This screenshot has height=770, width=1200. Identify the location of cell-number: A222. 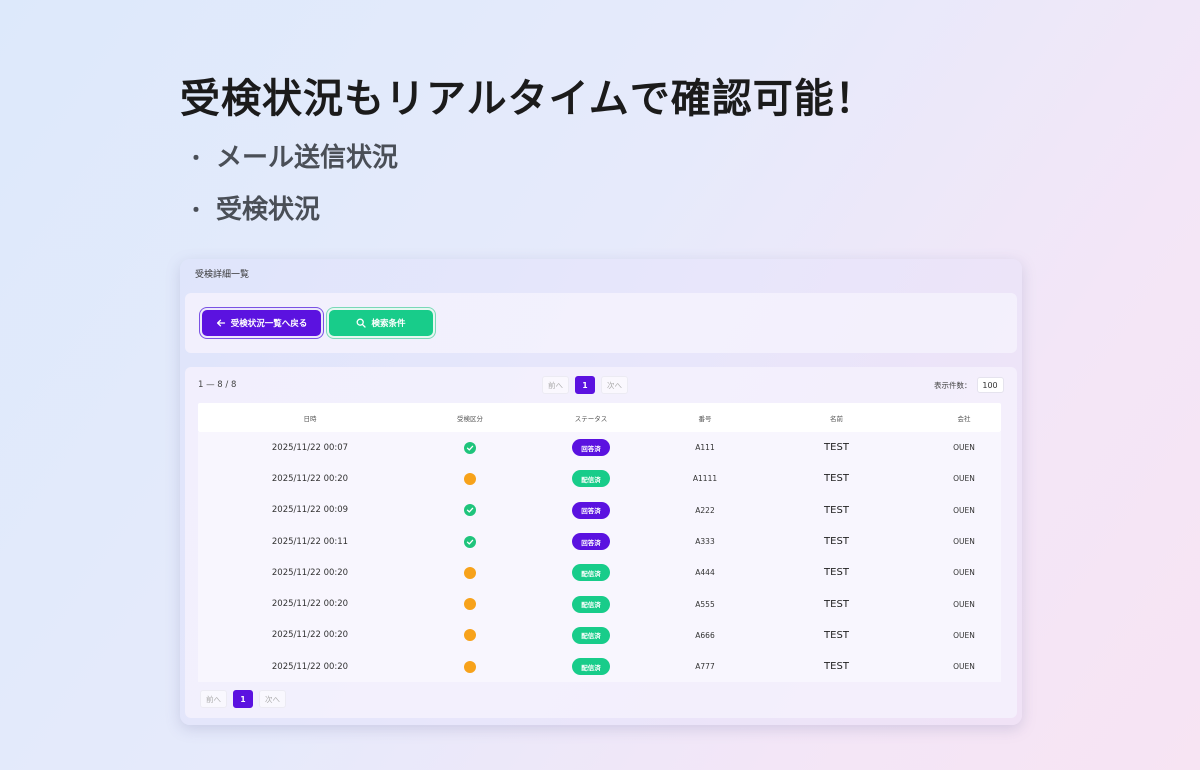
(705, 510).